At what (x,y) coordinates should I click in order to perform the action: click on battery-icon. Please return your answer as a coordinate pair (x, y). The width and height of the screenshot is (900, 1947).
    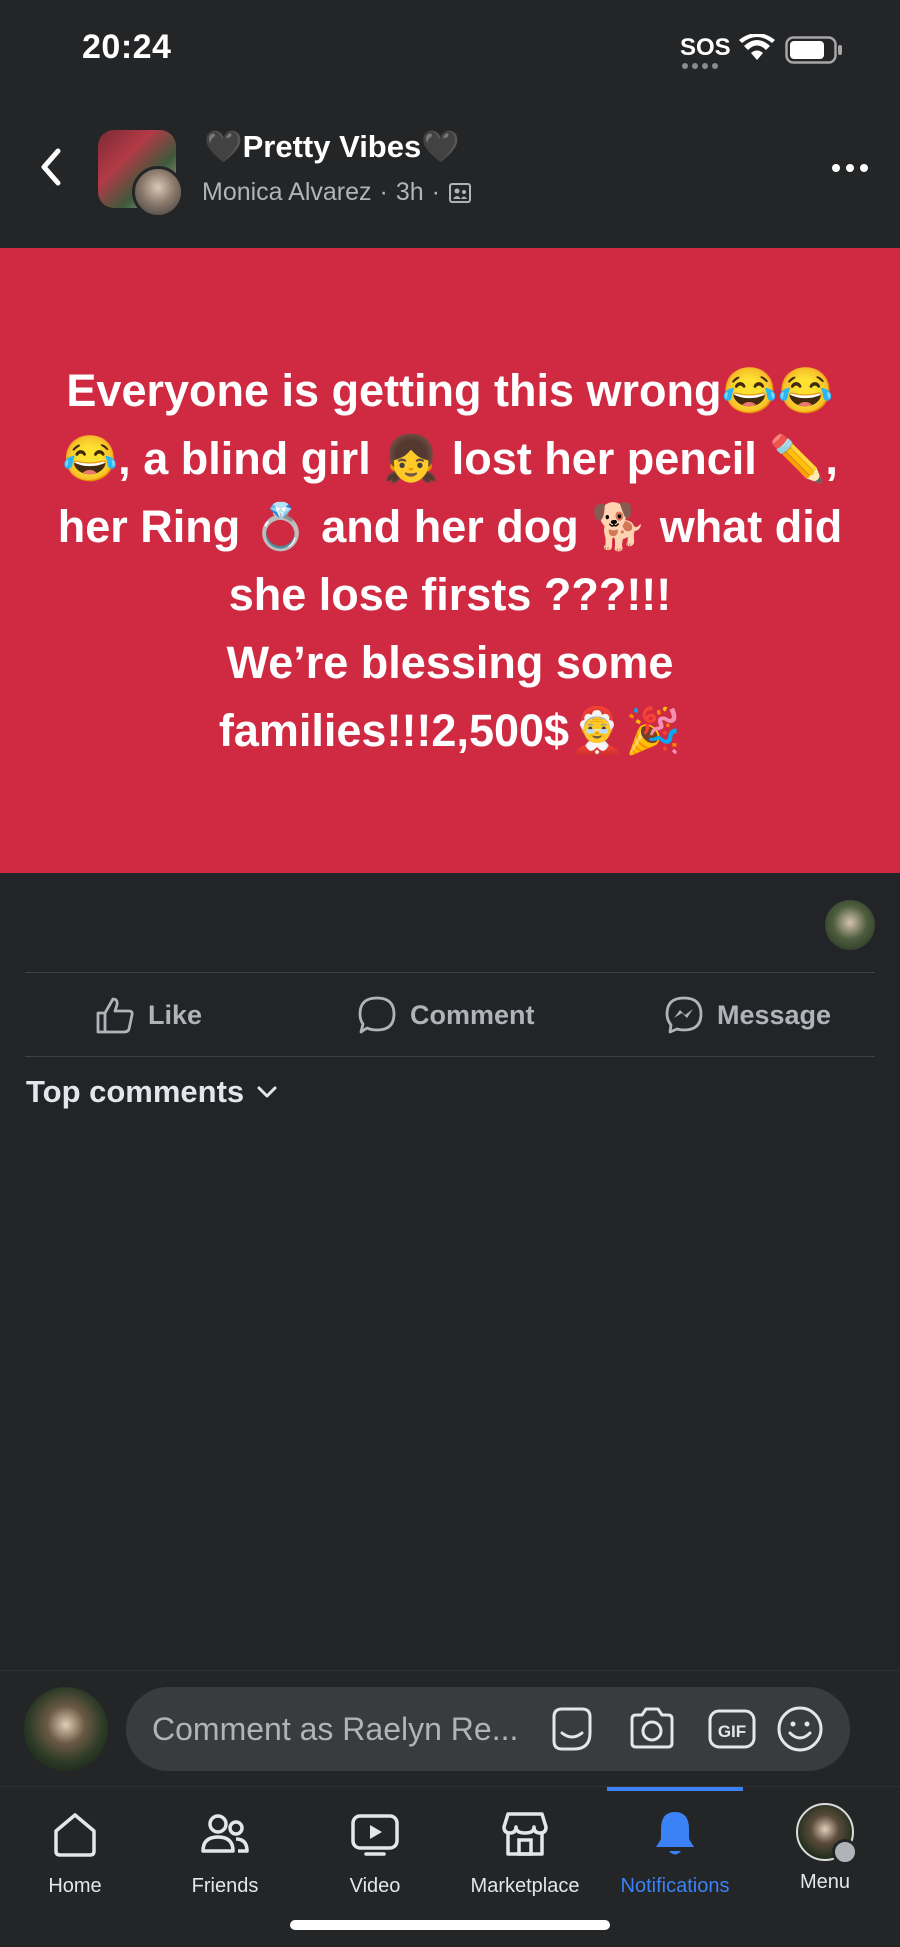
    Looking at the image, I should click on (813, 50).